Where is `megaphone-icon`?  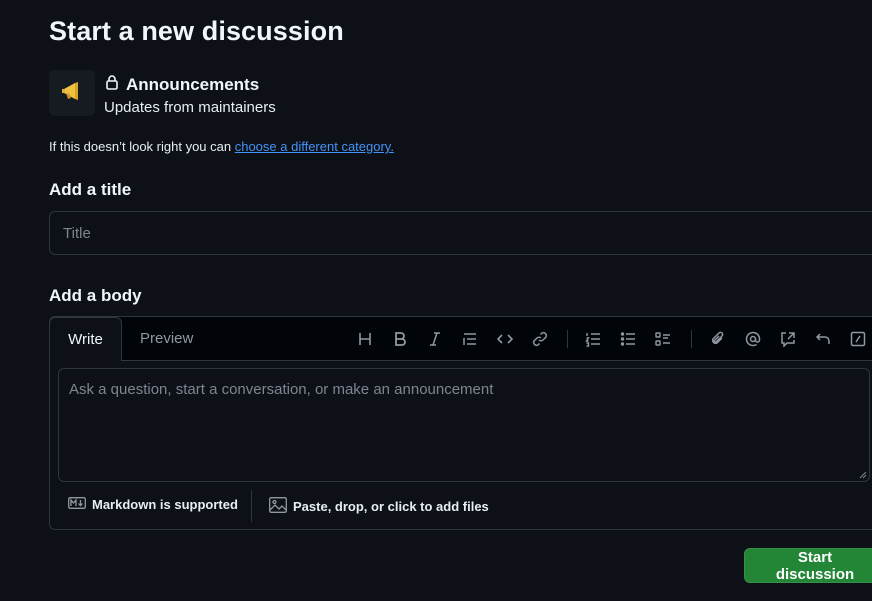 megaphone-icon is located at coordinates (72, 93).